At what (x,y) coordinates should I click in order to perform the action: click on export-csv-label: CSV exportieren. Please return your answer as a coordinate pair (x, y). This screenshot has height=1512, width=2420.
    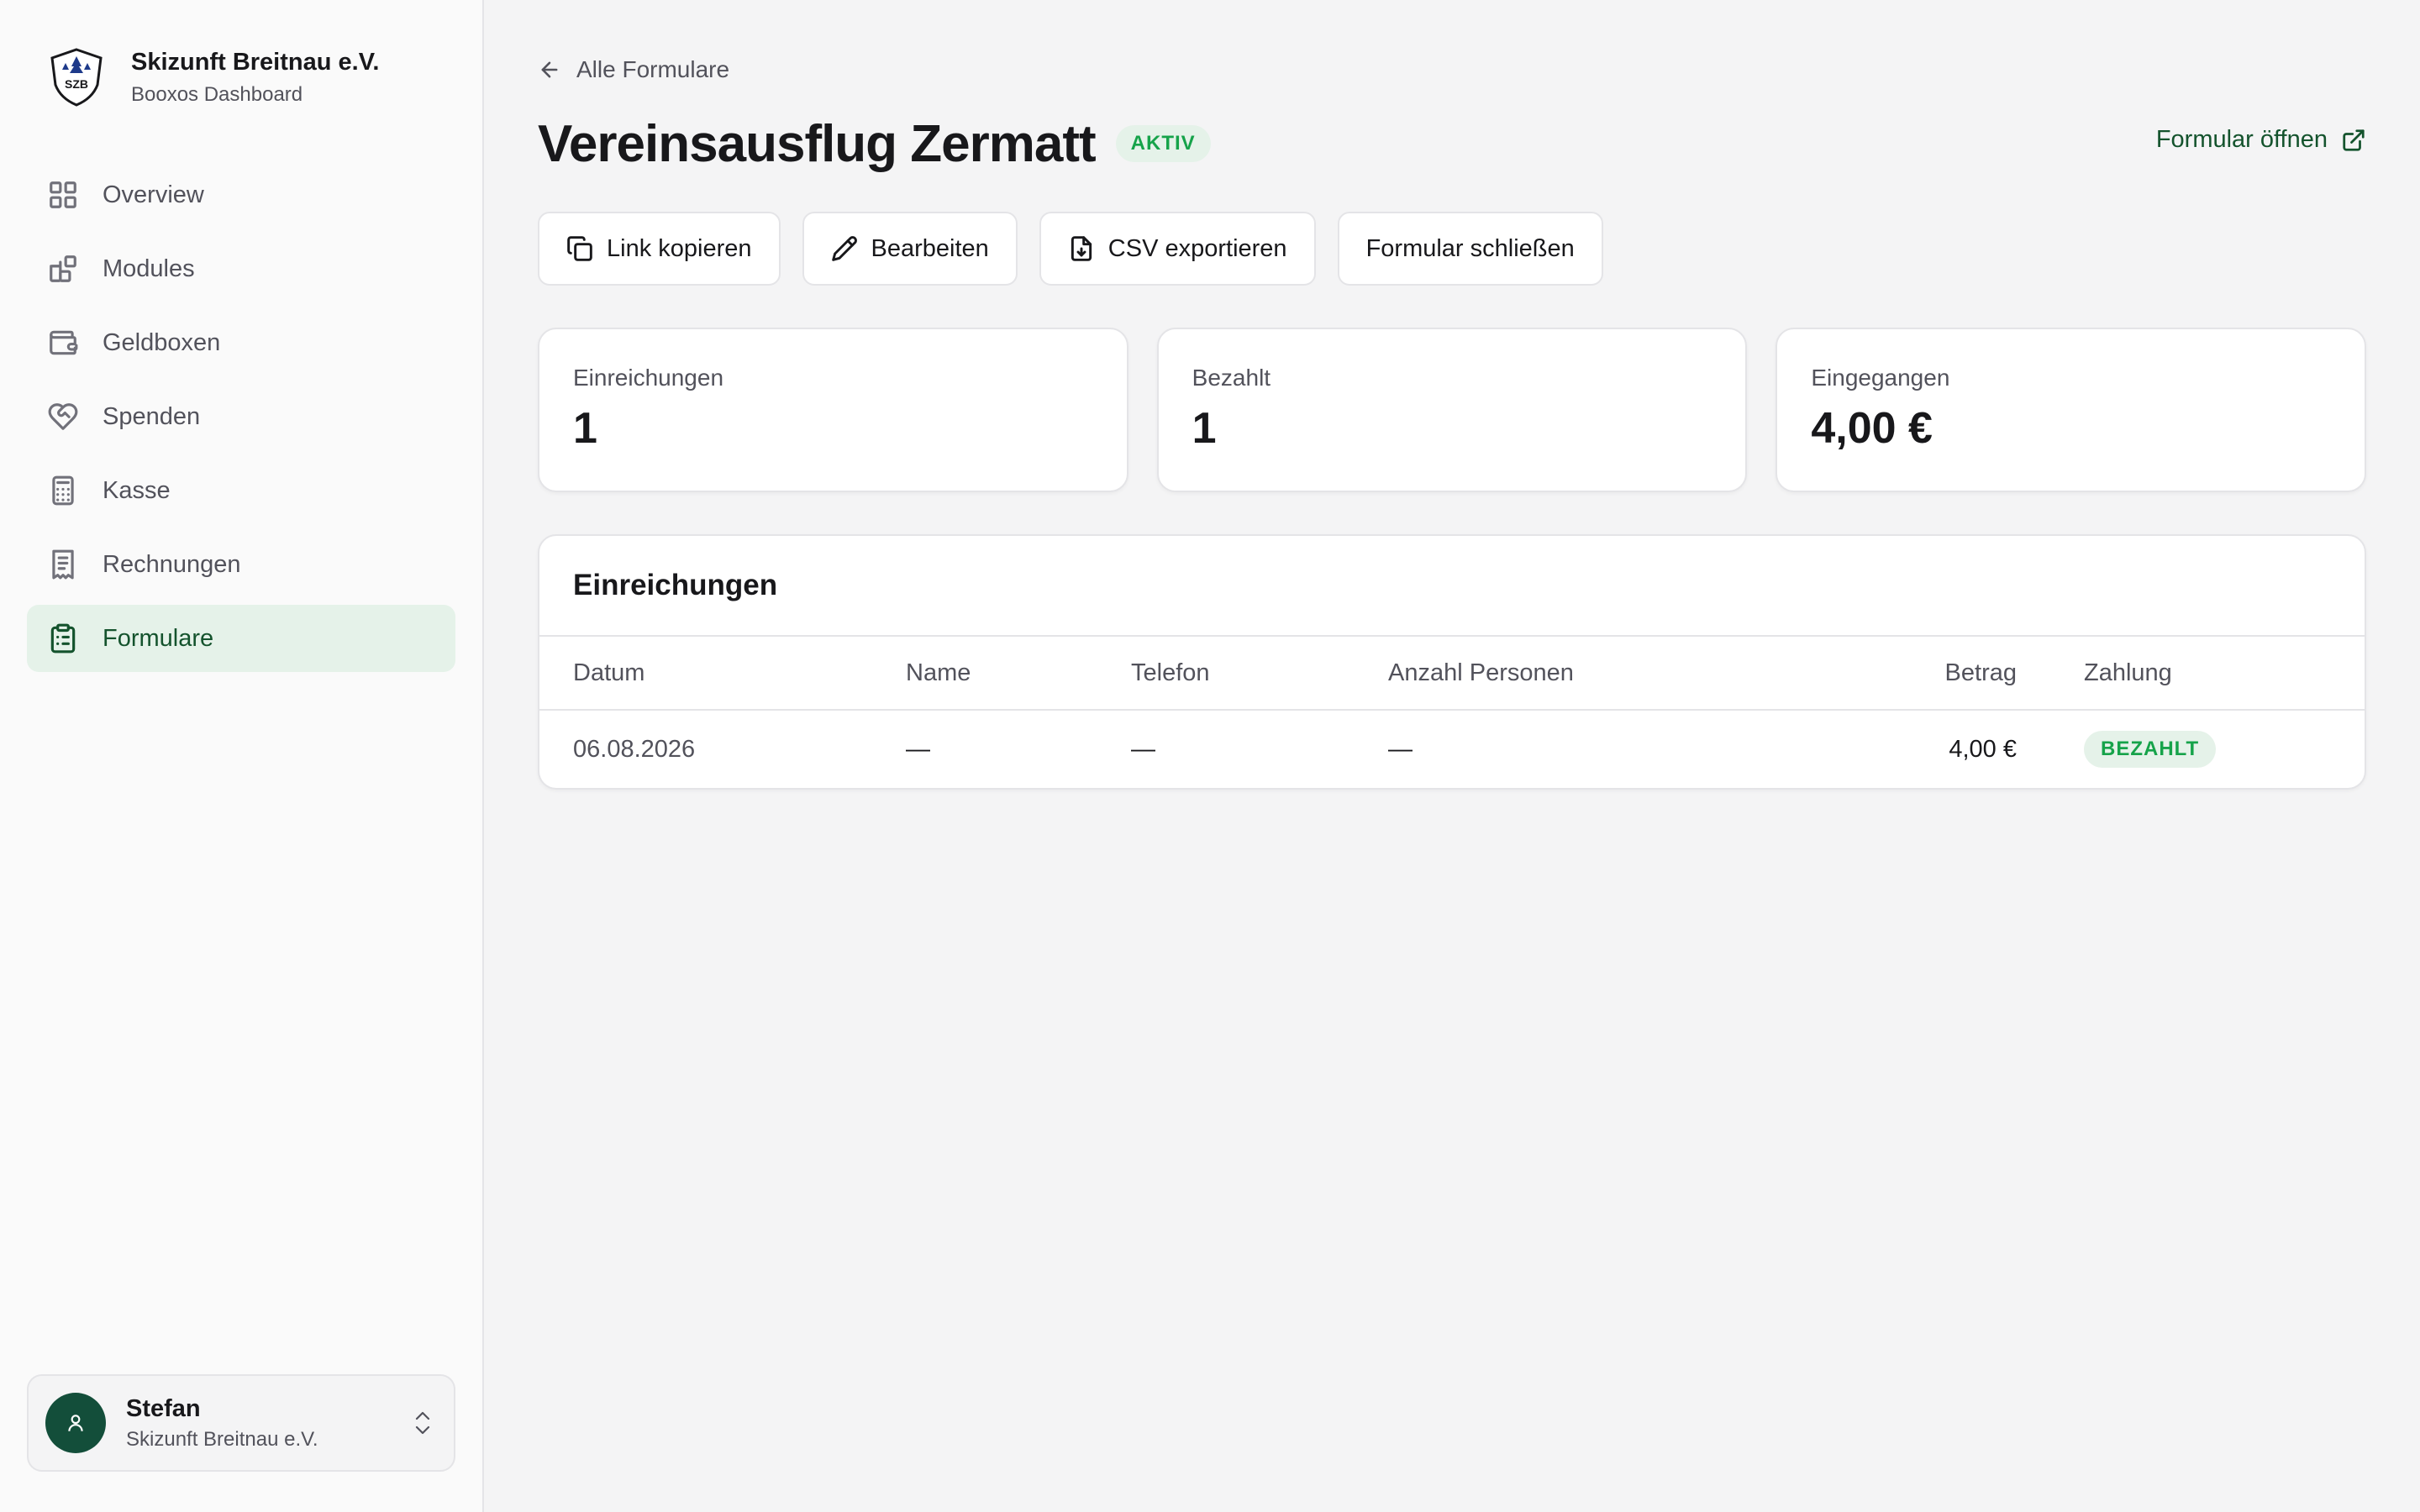
    Looking at the image, I should click on (1197, 248).